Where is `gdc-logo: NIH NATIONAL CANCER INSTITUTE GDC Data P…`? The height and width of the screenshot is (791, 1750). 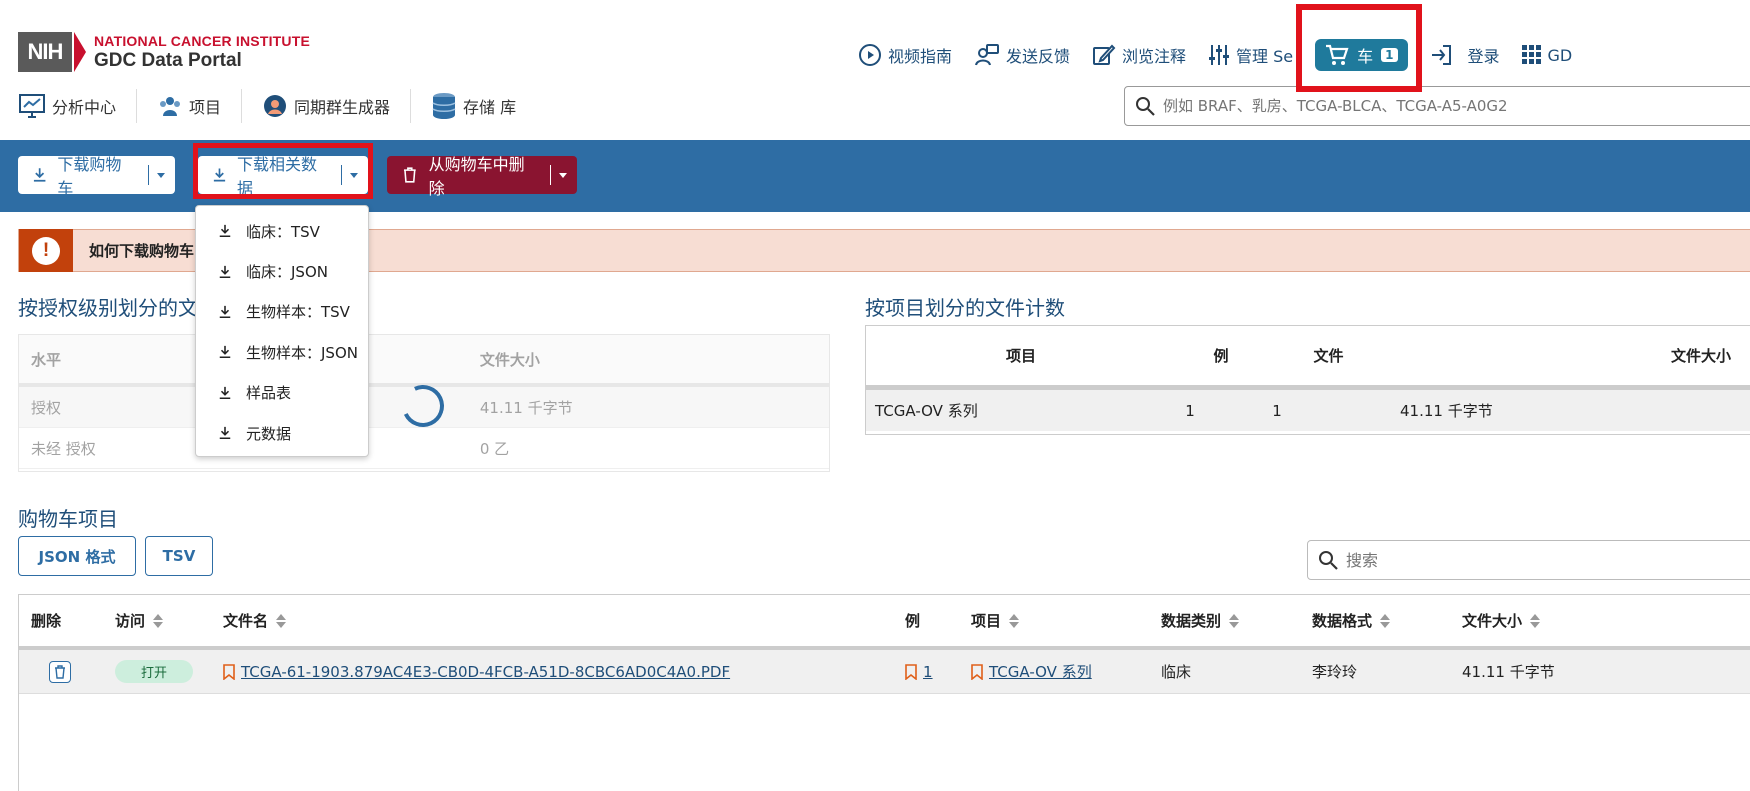 gdc-logo: NIH NATIONAL CANCER INSTITUTE GDC Data P… is located at coordinates (164, 52).